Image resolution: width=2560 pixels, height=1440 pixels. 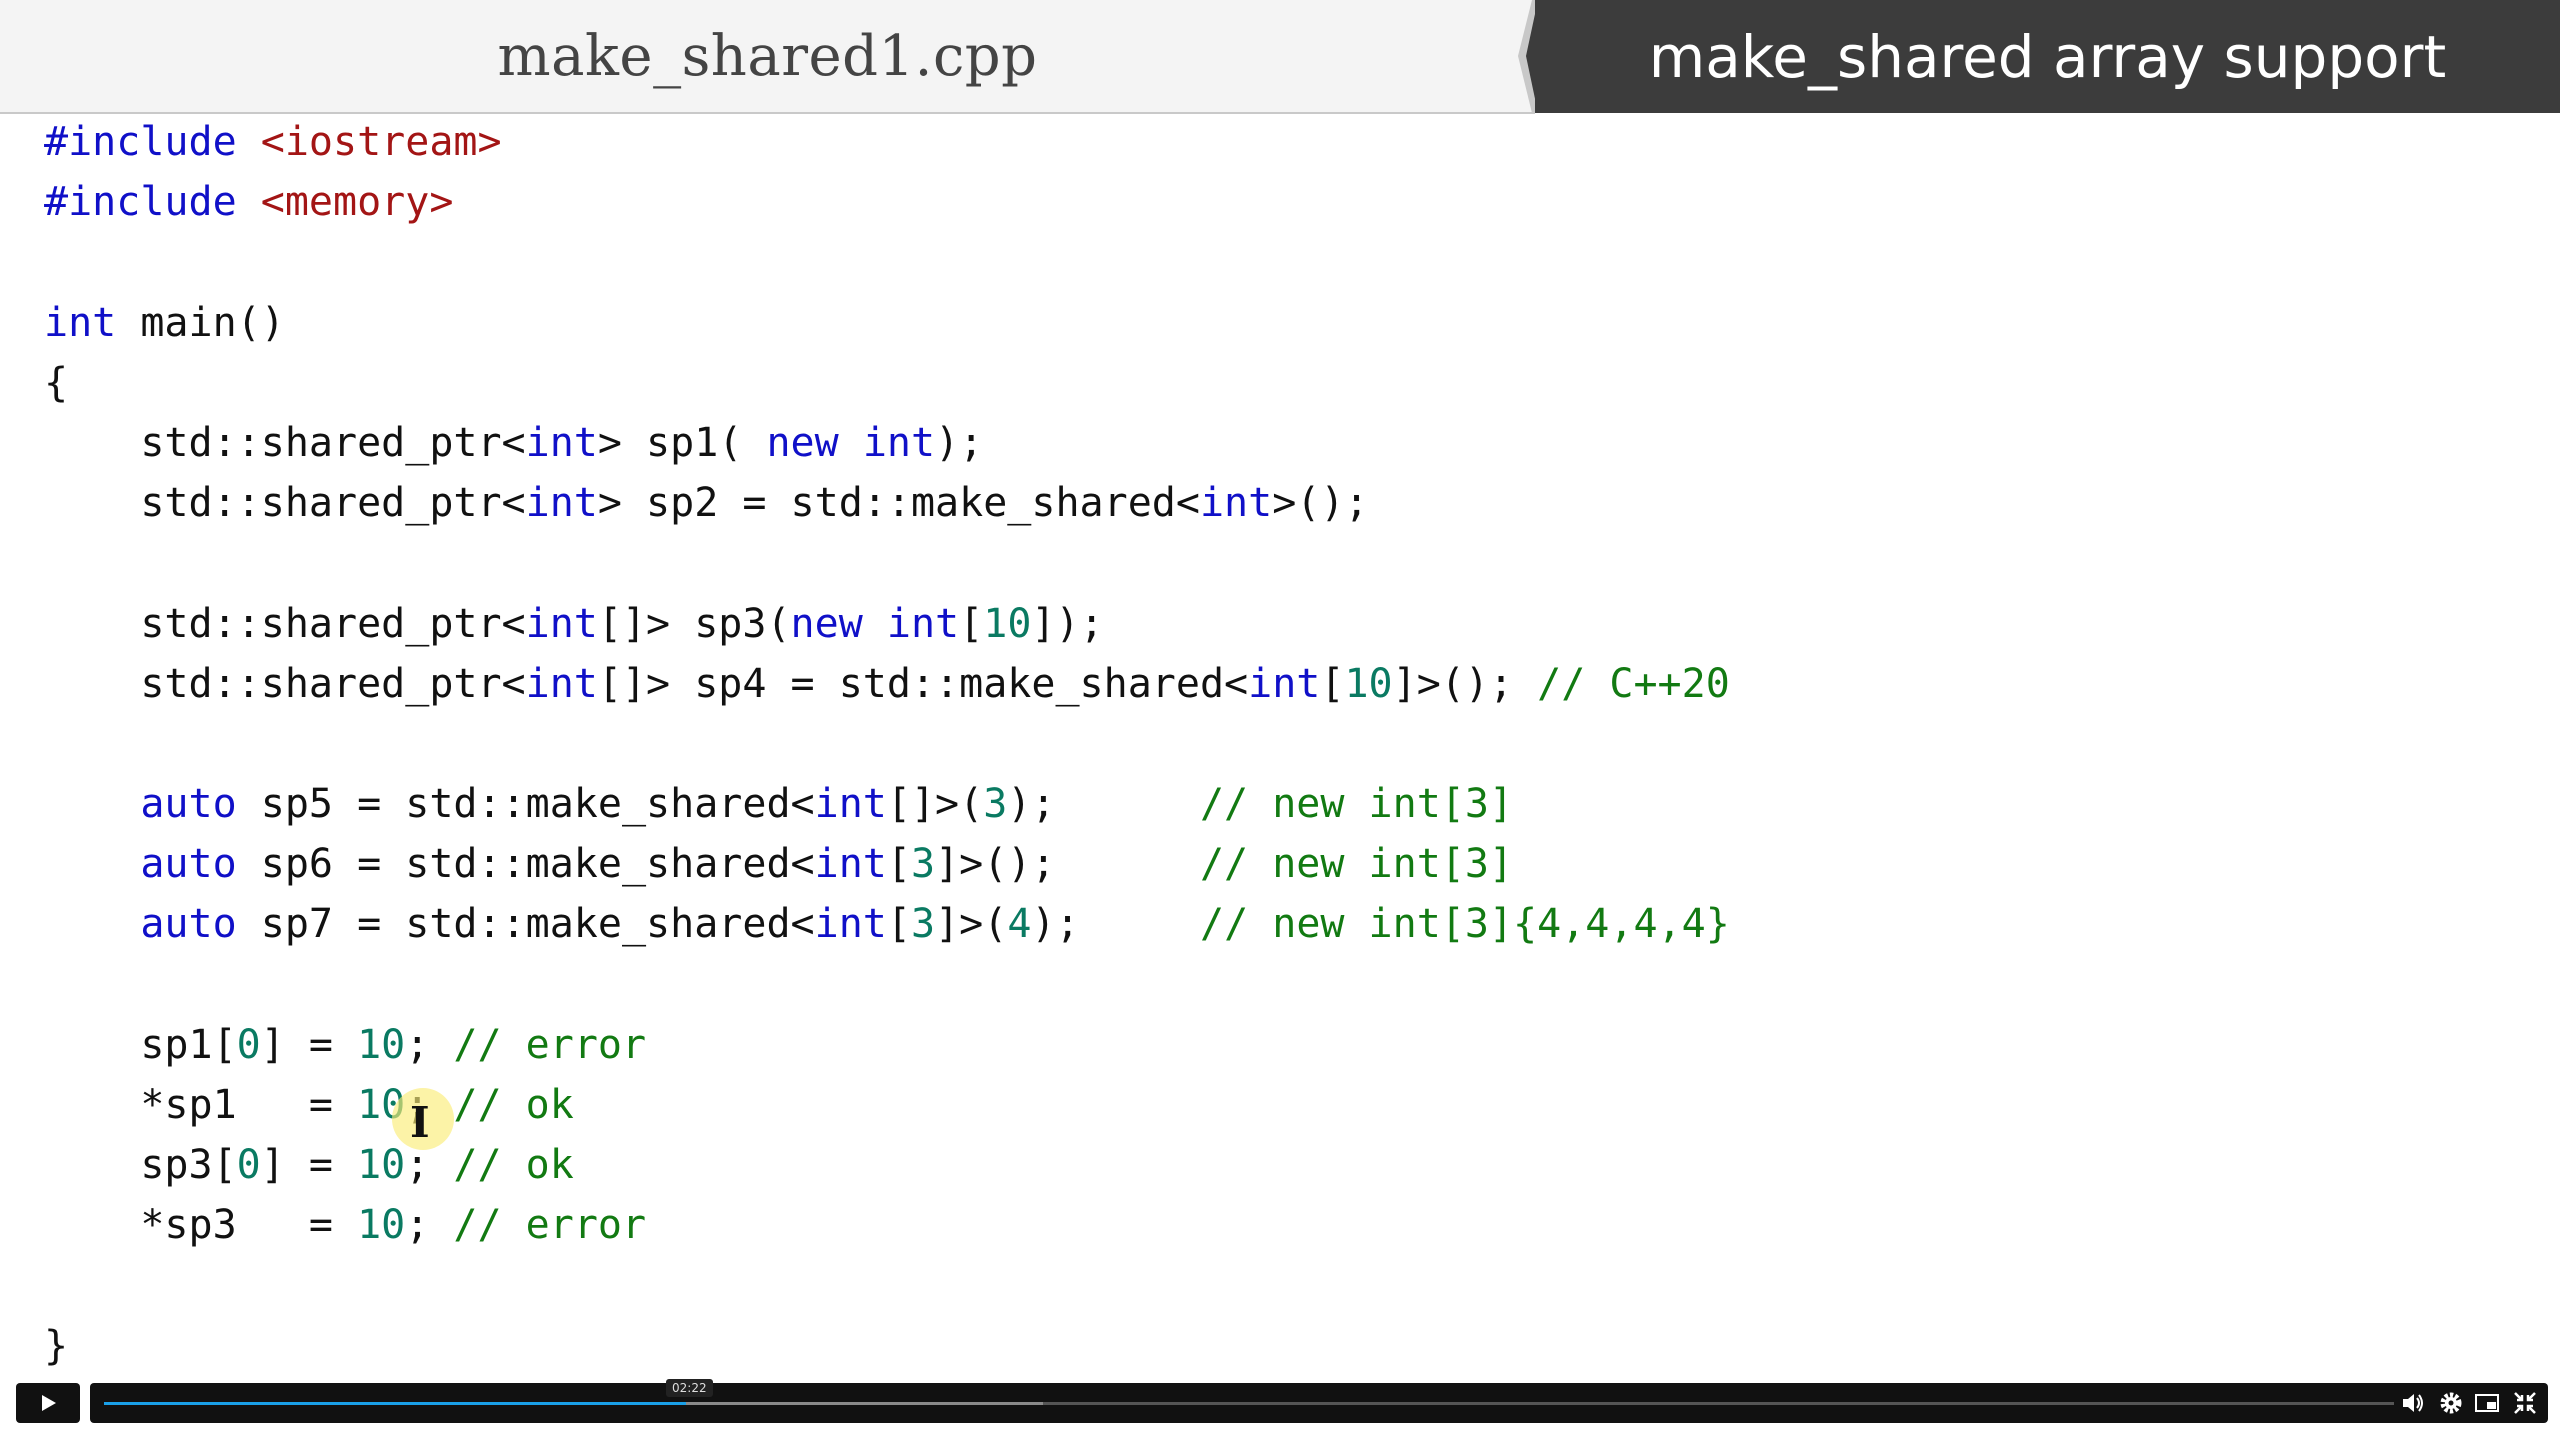 What do you see at coordinates (140, 1044) in the screenshot?
I see `code-token: sp1[` at bounding box center [140, 1044].